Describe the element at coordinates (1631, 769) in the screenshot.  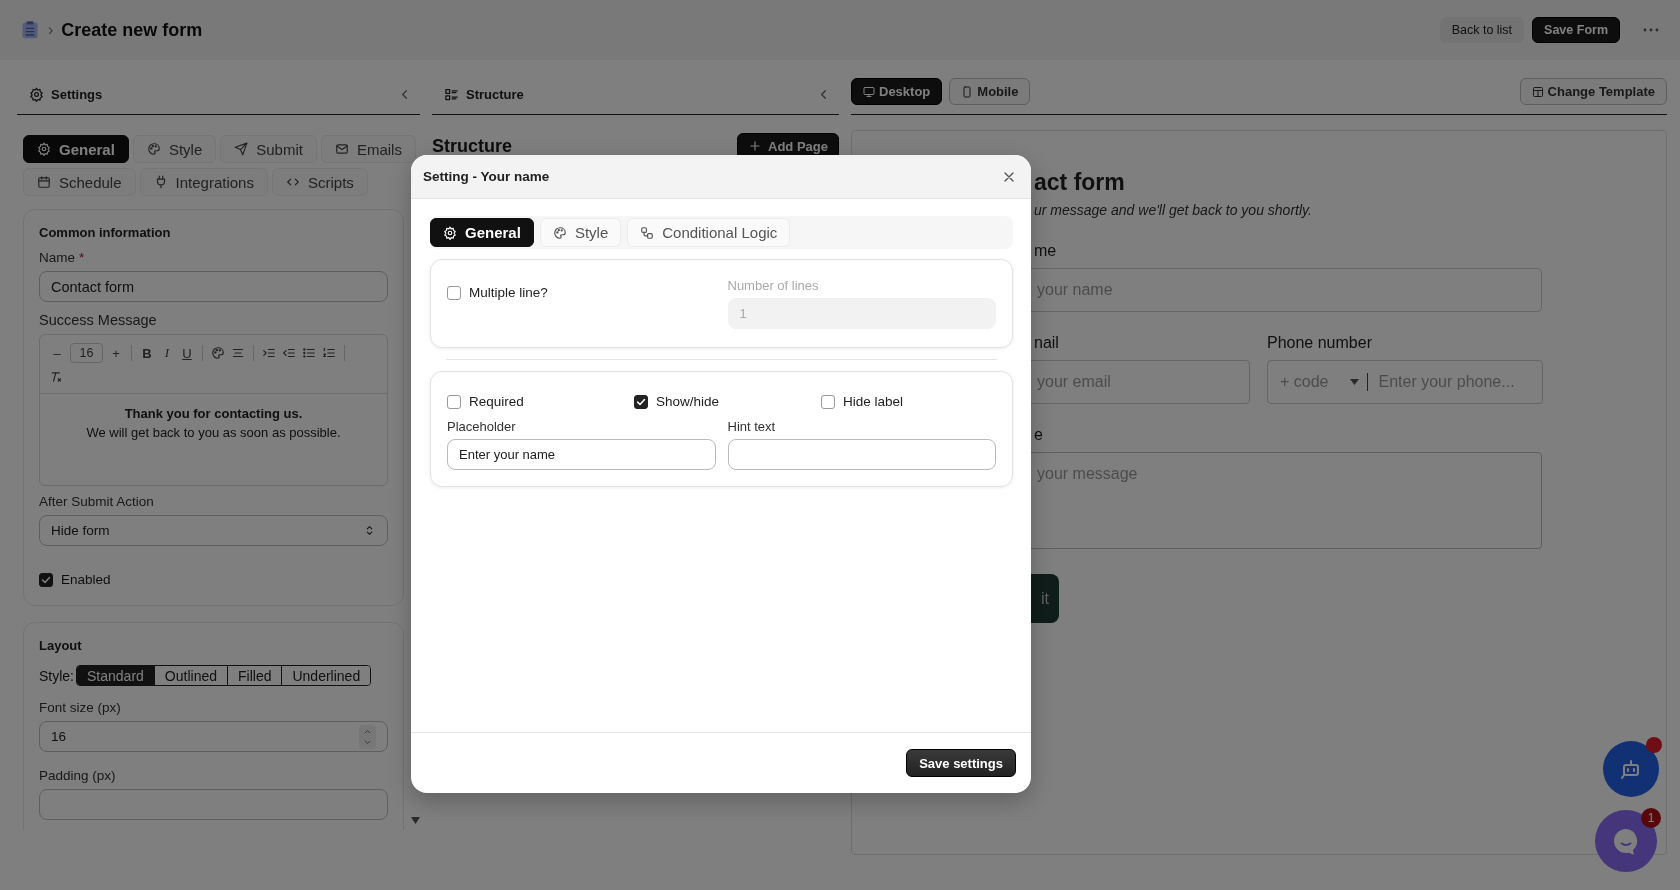
I see `chatbot-button` at that location.